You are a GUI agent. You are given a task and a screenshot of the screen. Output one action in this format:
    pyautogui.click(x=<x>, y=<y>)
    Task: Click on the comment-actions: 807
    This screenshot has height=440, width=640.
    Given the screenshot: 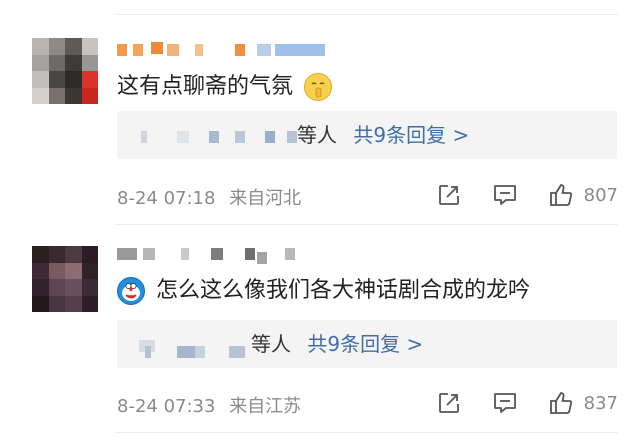 What is the action you would take?
    pyautogui.click(x=527, y=195)
    